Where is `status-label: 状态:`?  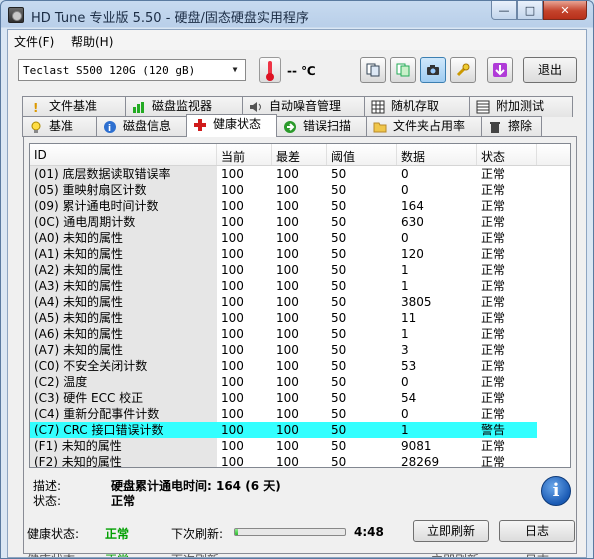 status-label: 状态: is located at coordinates (47, 501).